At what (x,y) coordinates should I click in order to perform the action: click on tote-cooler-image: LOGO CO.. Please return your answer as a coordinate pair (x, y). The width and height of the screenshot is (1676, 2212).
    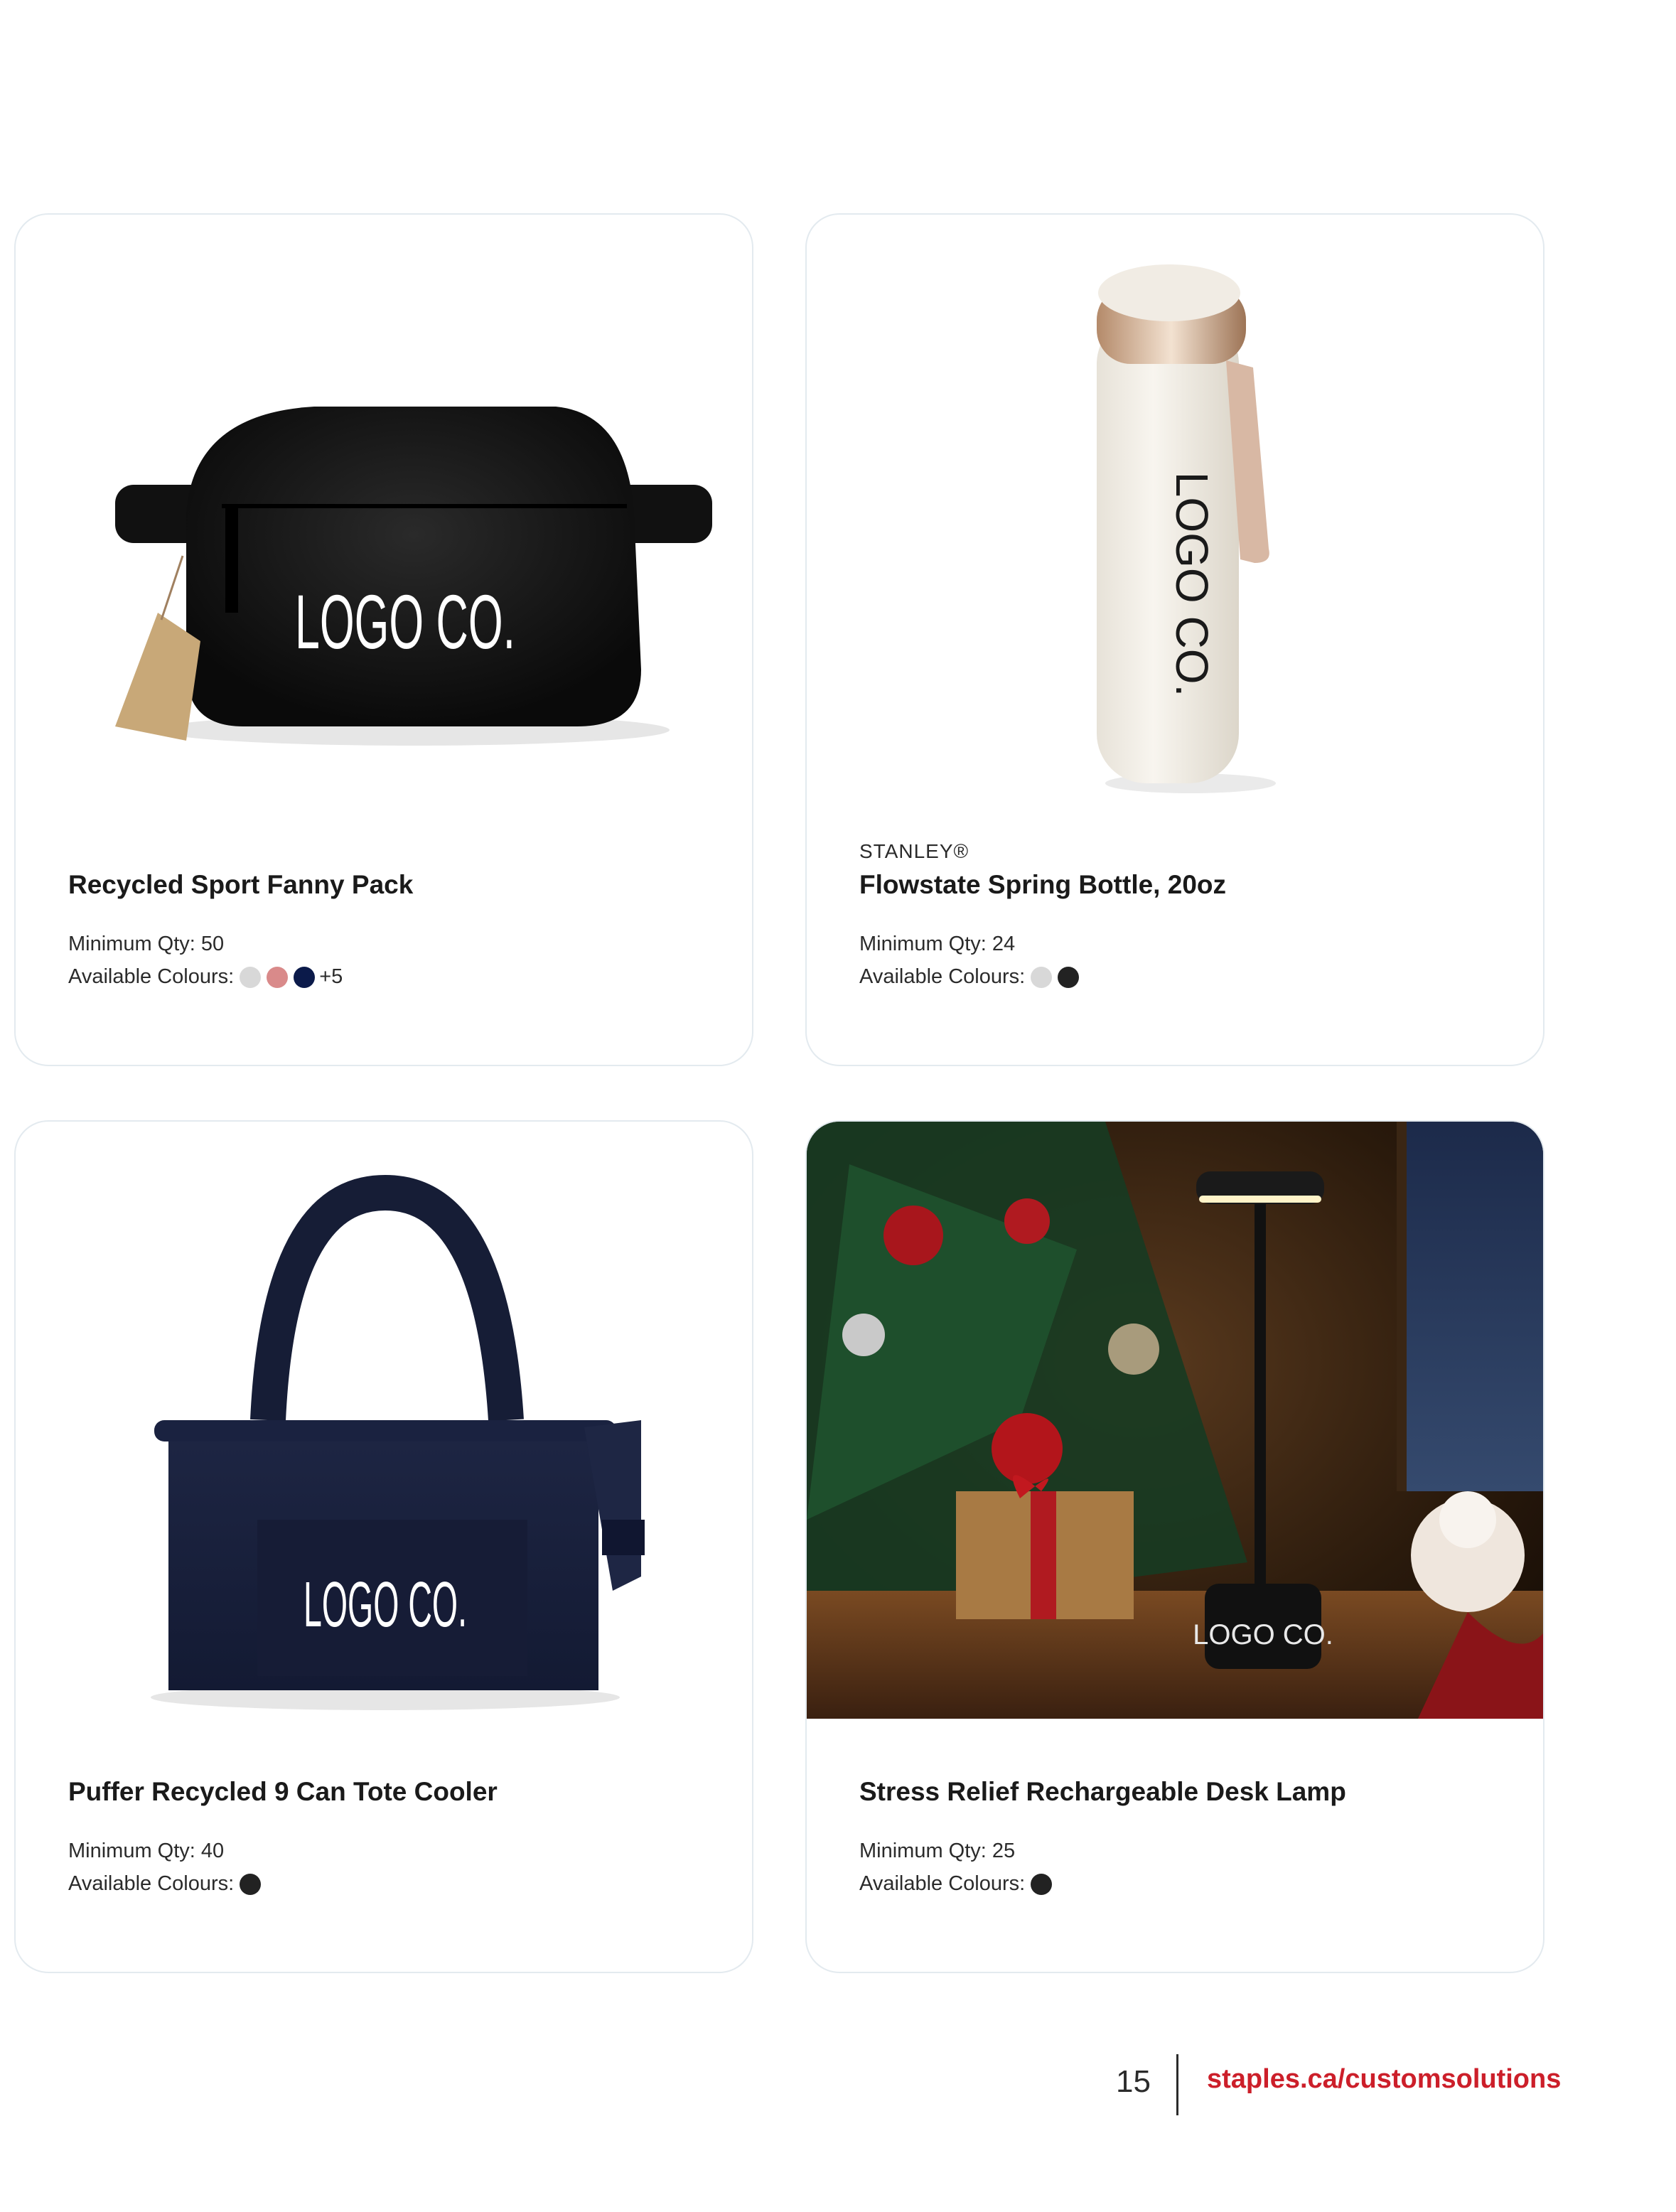
    Looking at the image, I should click on (384, 1420).